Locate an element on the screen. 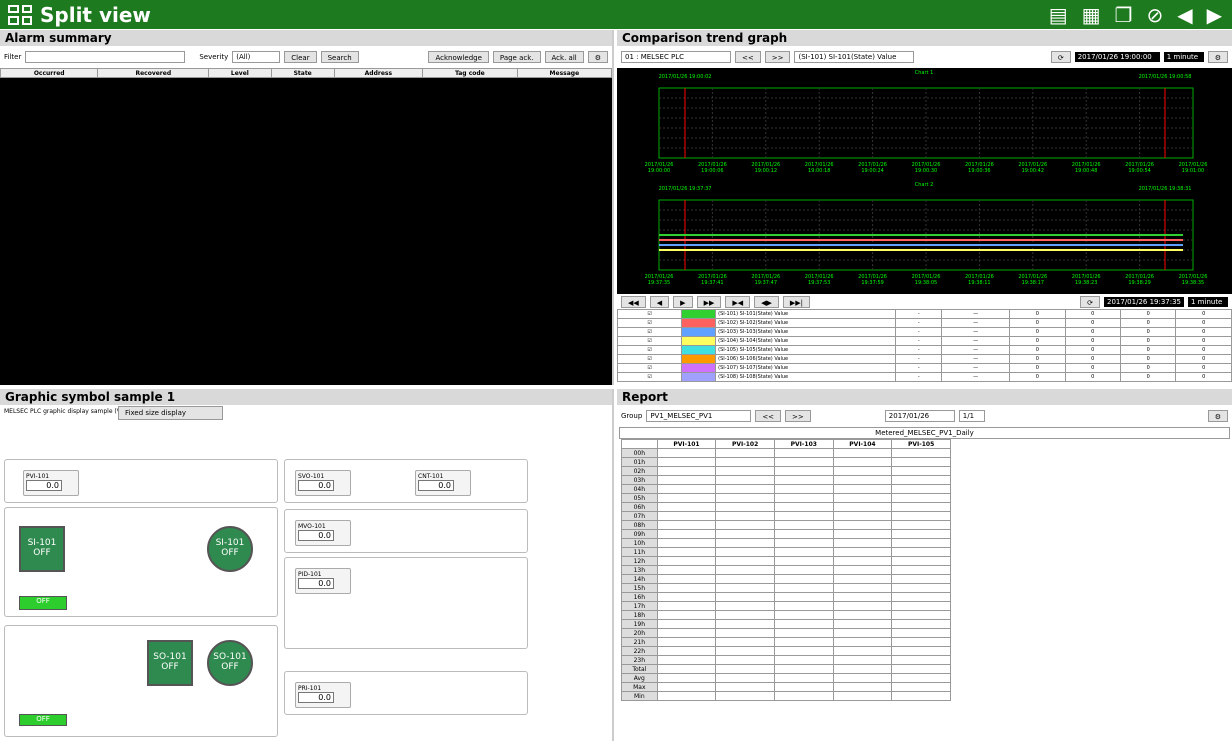  tick-0-8: 19:00:48 is located at coordinates (1086, 171).